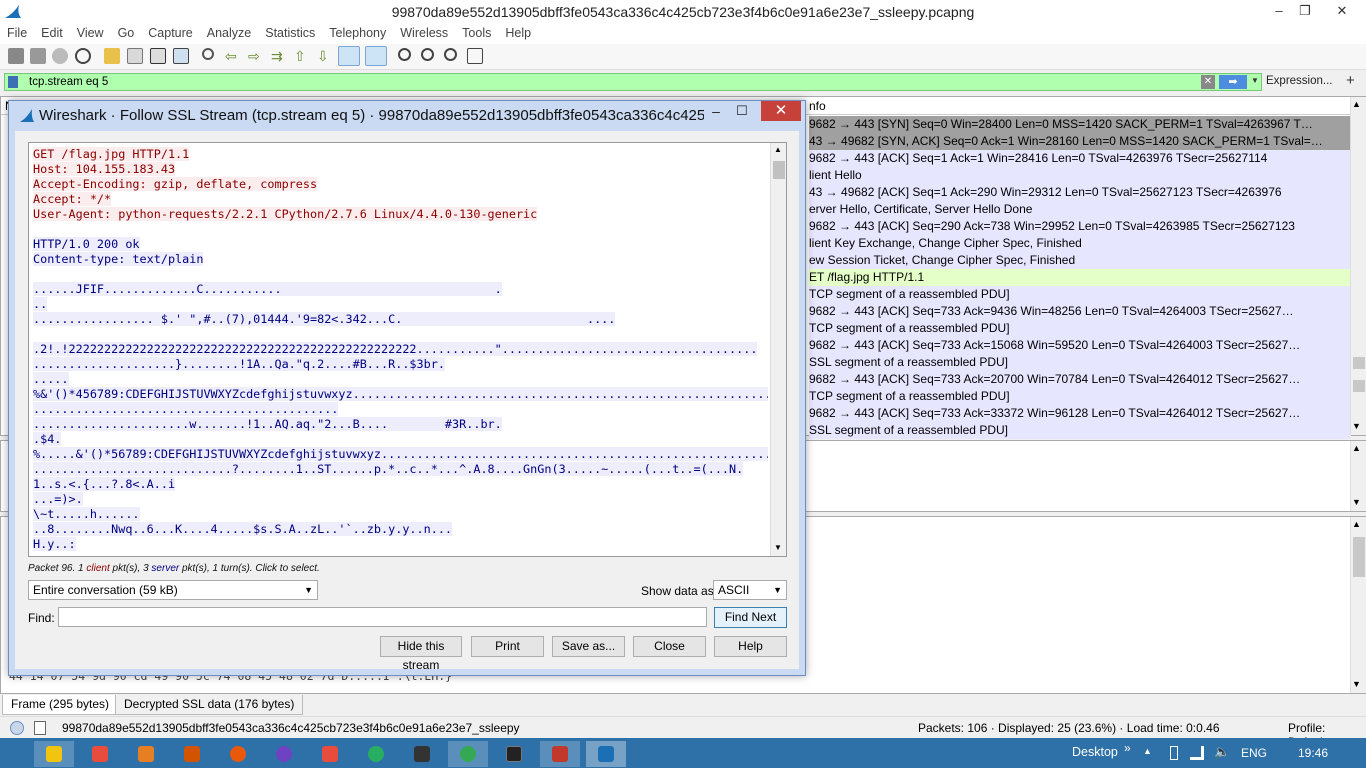 Image resolution: width=1366 pixels, height=768 pixels. I want to click on capture-comment-icon, so click(40, 728).